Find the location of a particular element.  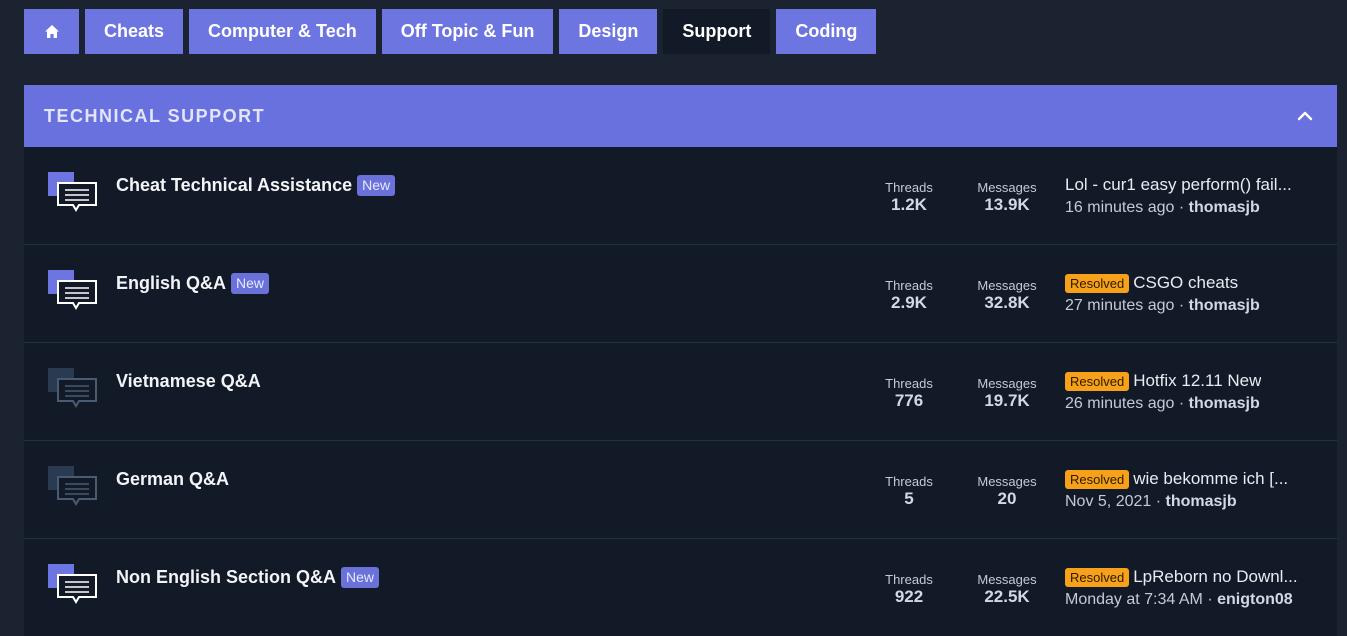

latest-thread-title: CSGO cheats is located at coordinates (1185, 283).